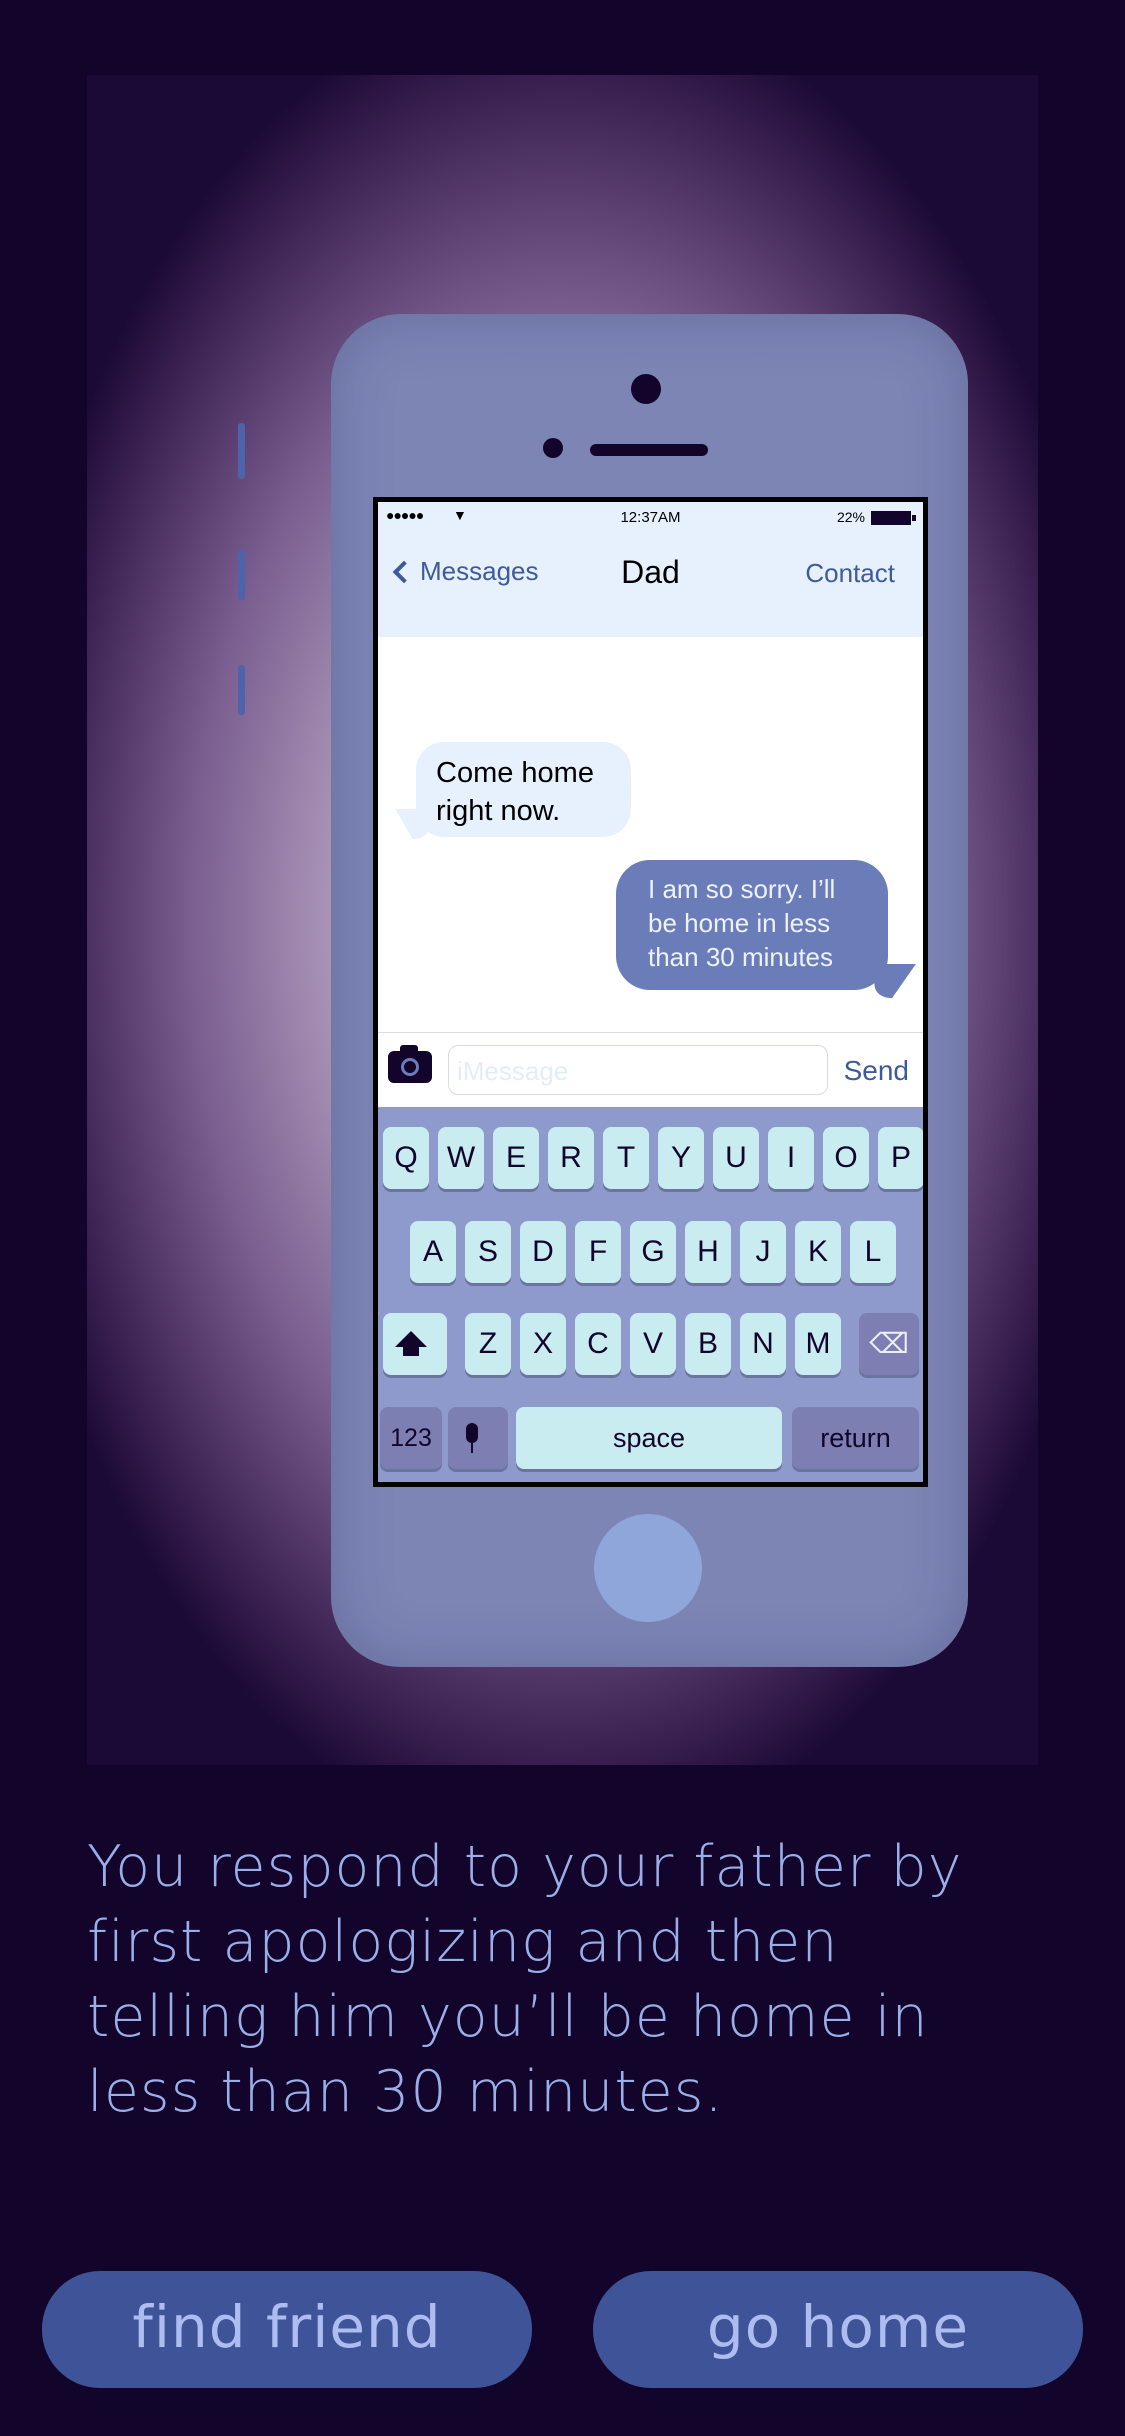 The image size is (1125, 2436). What do you see at coordinates (900, 1158) in the screenshot?
I see `key-p: P` at bounding box center [900, 1158].